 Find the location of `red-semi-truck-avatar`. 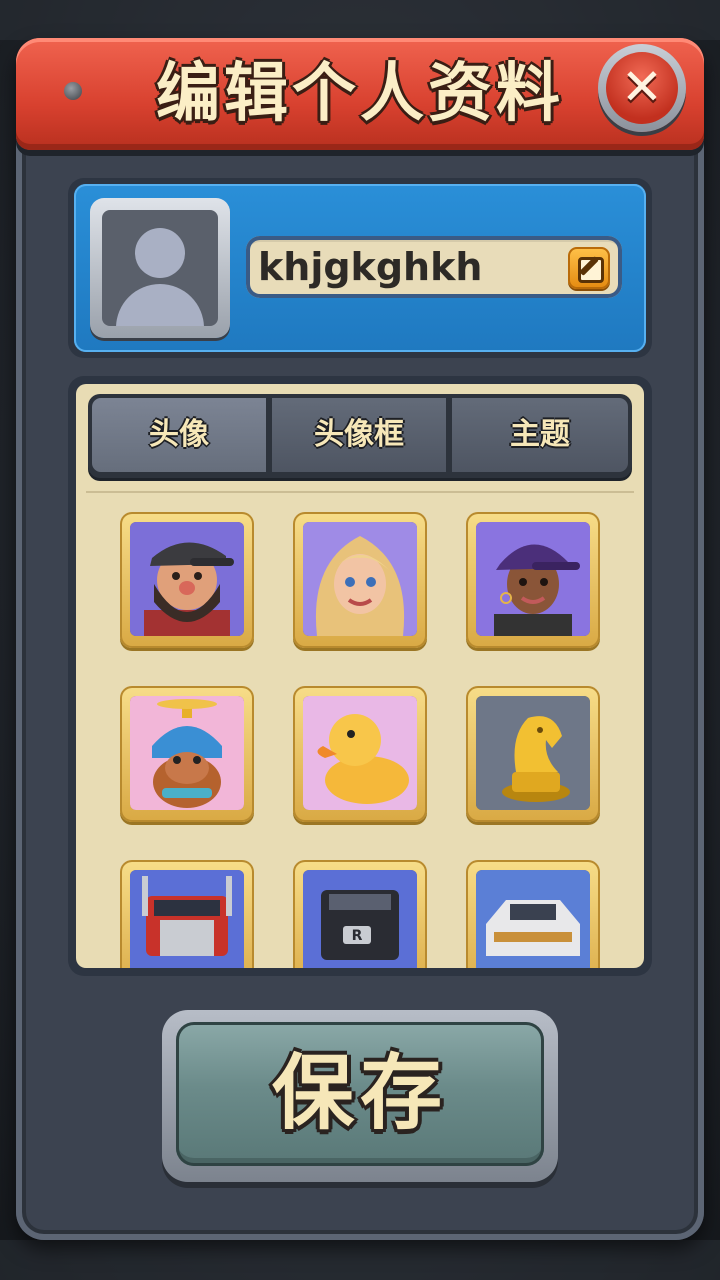

red-semi-truck-avatar is located at coordinates (187, 919).